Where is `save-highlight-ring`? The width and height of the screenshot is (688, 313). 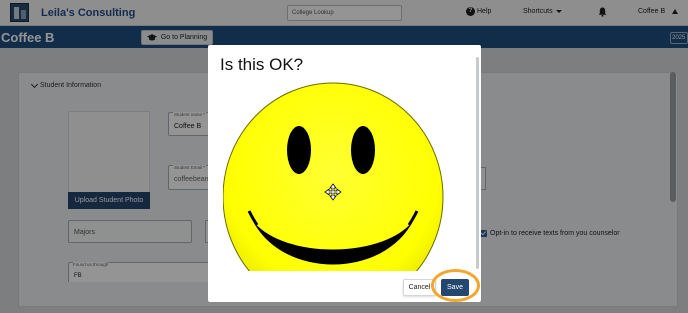 save-highlight-ring is located at coordinates (455, 285).